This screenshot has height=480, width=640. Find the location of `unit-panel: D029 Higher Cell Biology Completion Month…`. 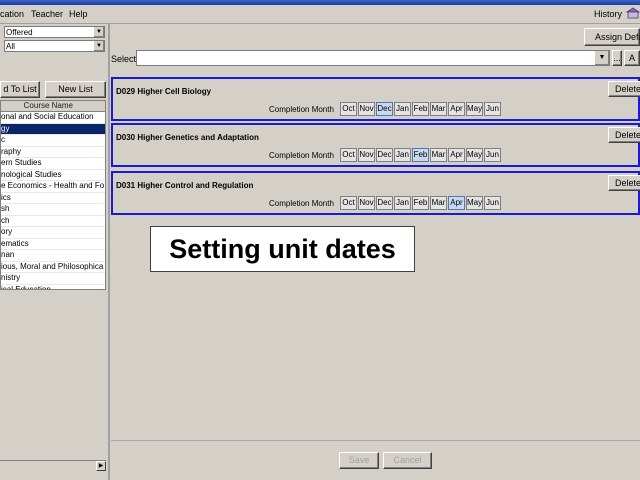

unit-panel: D029 Higher Cell Biology Completion Month… is located at coordinates (375, 99).